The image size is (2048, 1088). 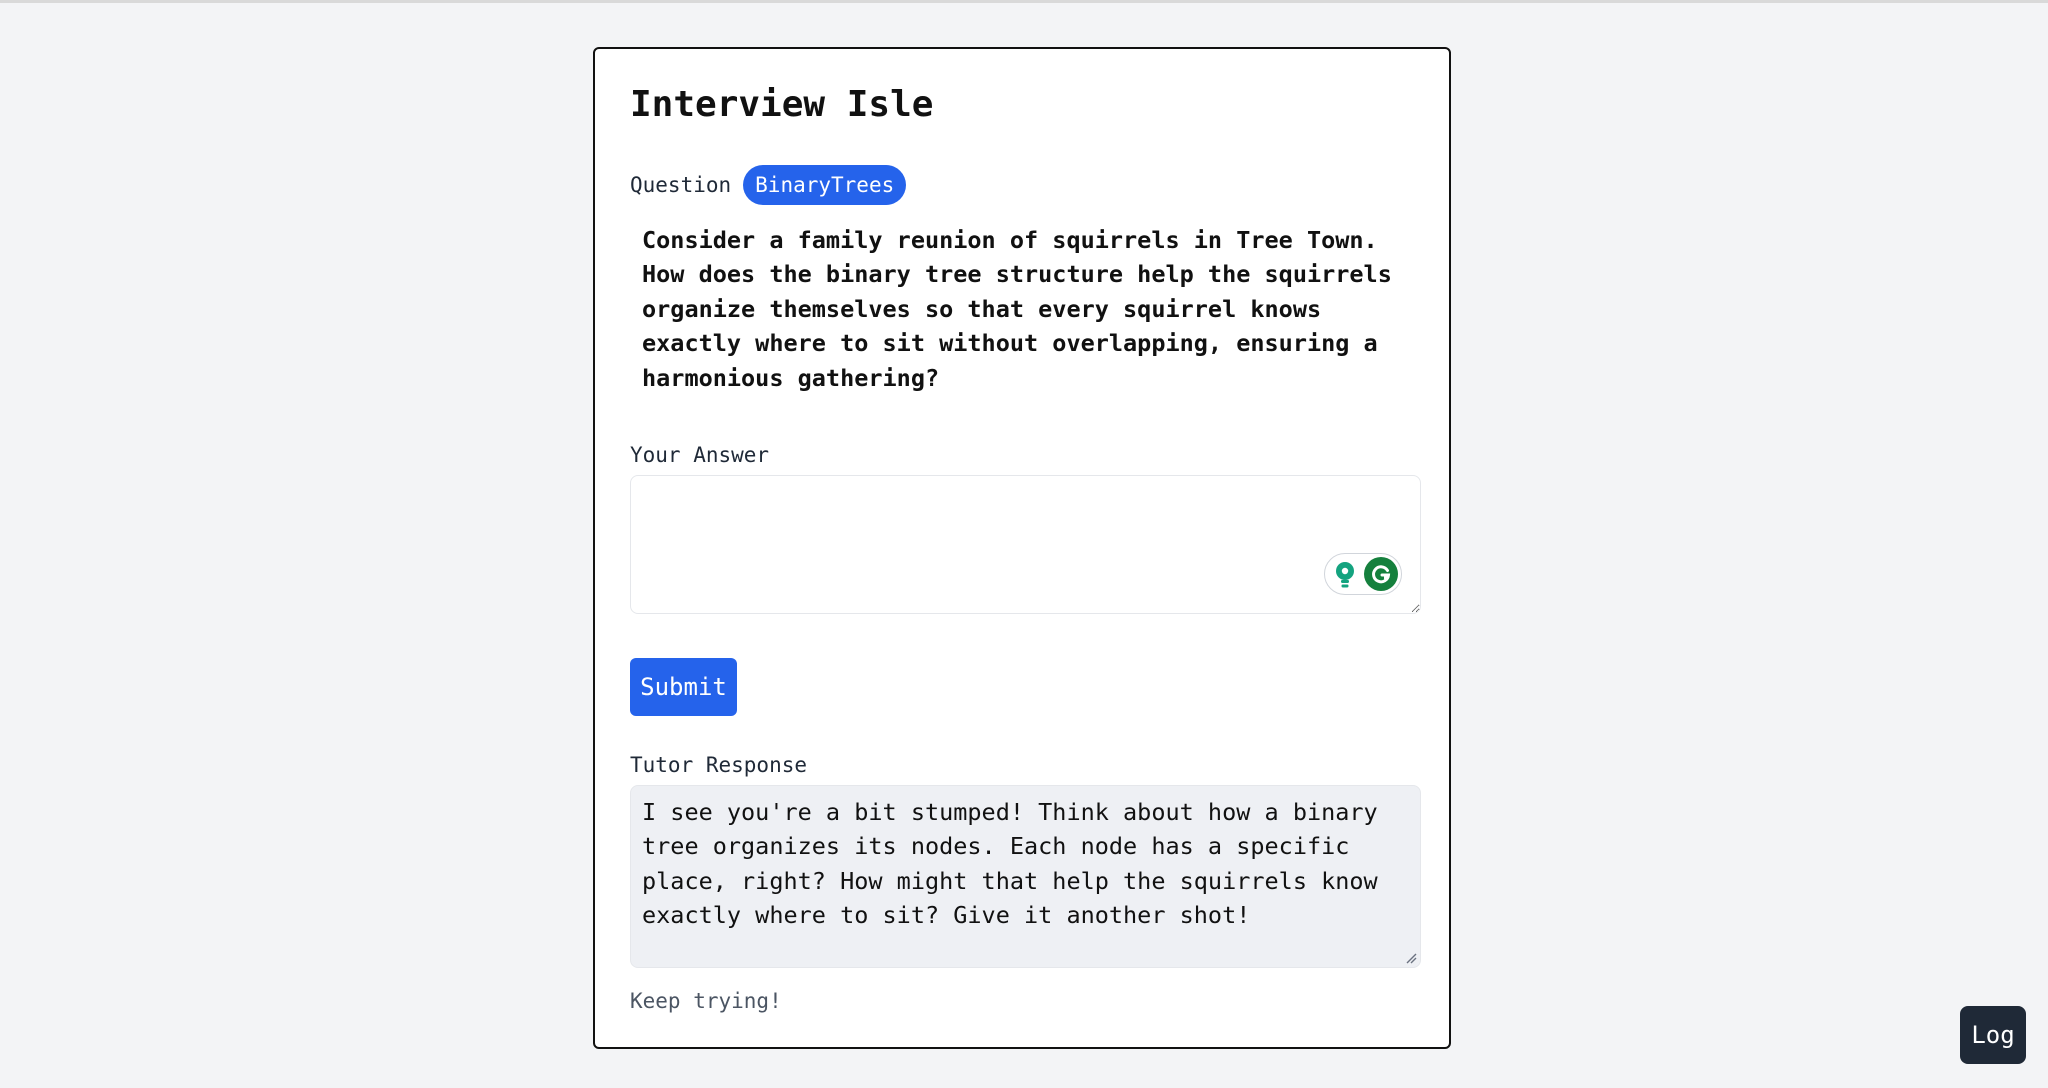 What do you see at coordinates (719, 765) in the screenshot?
I see `tutor-response-label: Tutor Response` at bounding box center [719, 765].